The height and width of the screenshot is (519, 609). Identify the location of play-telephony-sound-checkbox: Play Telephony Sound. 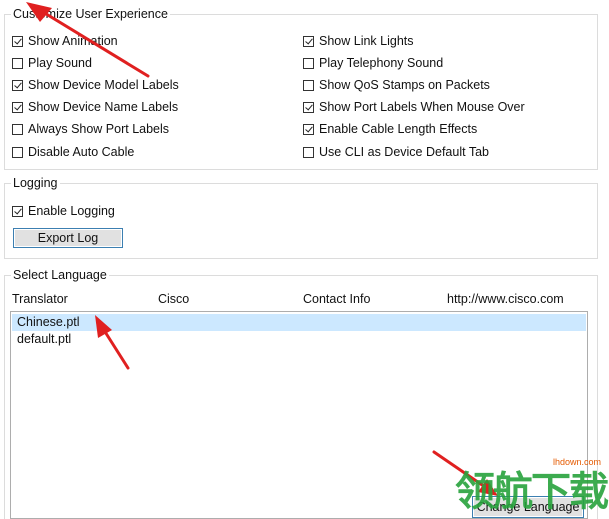
(373, 63).